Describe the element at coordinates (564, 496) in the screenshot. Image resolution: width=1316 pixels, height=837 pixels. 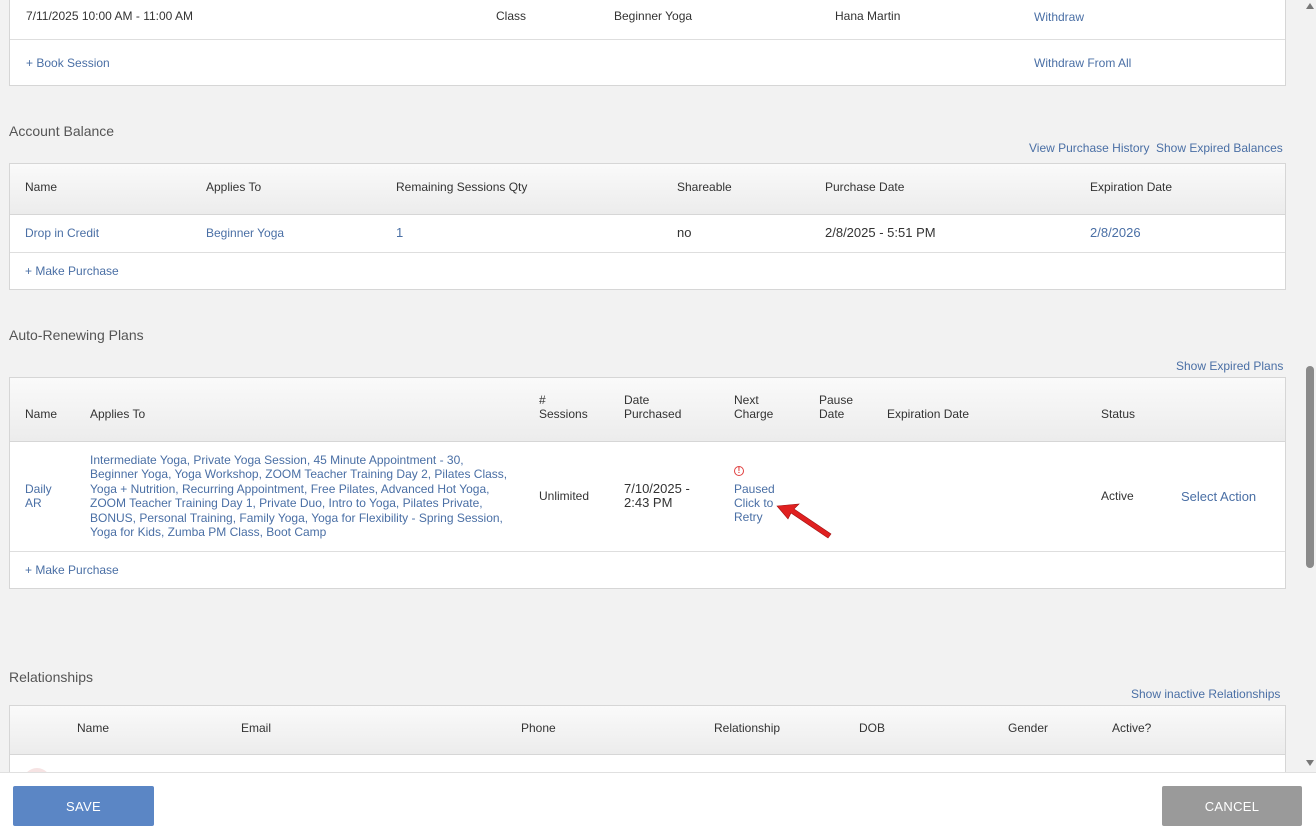
I see `plan-sessions-value: Unlimited` at that location.